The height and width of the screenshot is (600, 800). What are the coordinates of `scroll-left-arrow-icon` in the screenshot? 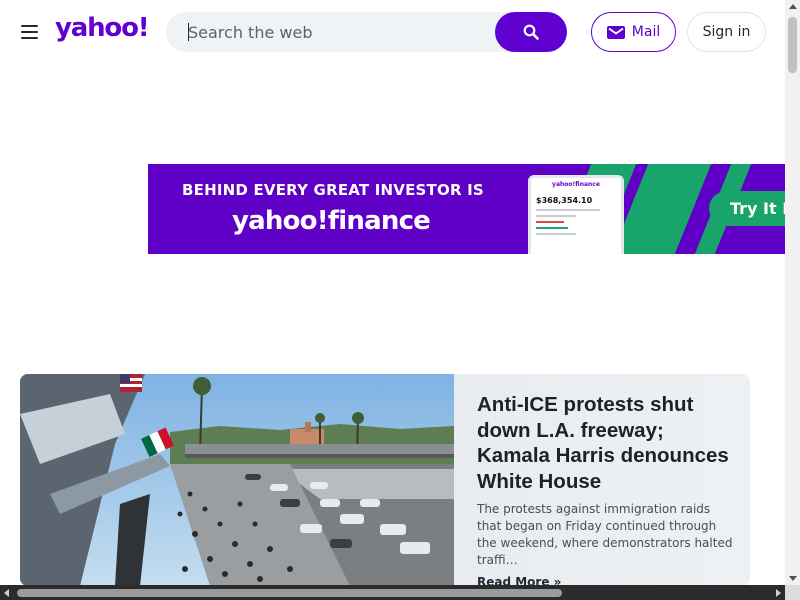 It's located at (6, 593).